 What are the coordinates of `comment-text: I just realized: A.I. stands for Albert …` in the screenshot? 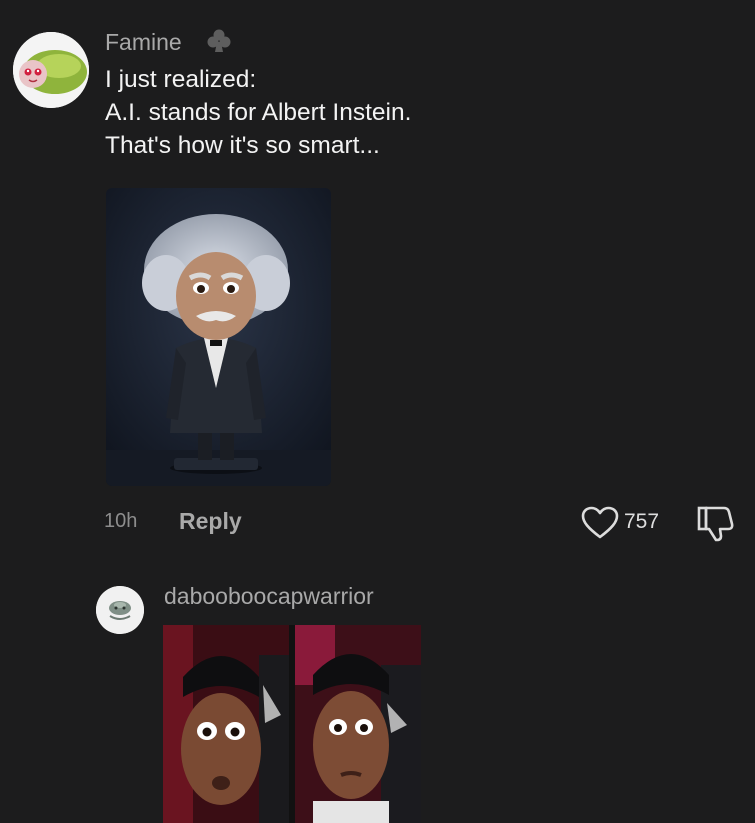 It's located at (258, 112).